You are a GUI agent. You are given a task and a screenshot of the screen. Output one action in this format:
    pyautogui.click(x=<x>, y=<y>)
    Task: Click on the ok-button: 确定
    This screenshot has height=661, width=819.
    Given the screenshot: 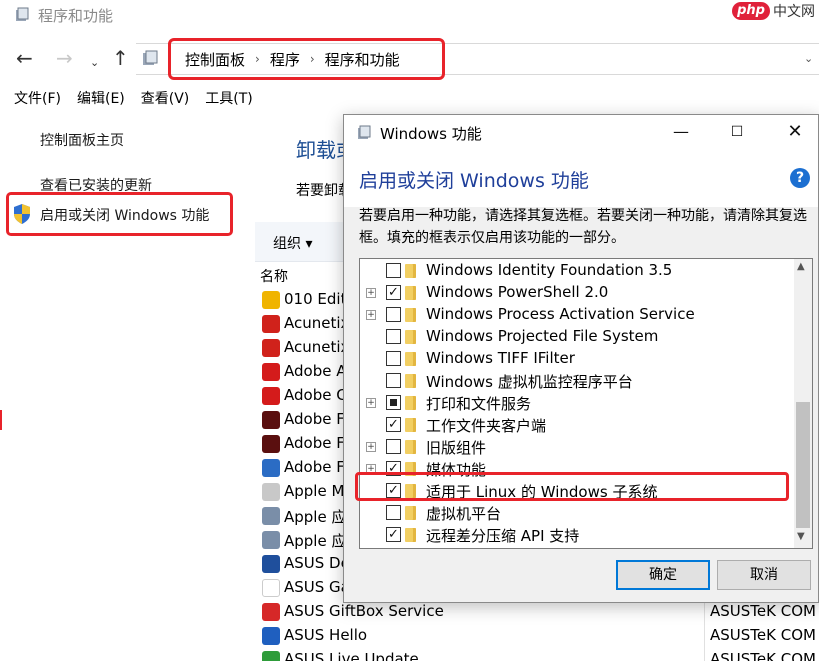 What is the action you would take?
    pyautogui.click(x=663, y=575)
    